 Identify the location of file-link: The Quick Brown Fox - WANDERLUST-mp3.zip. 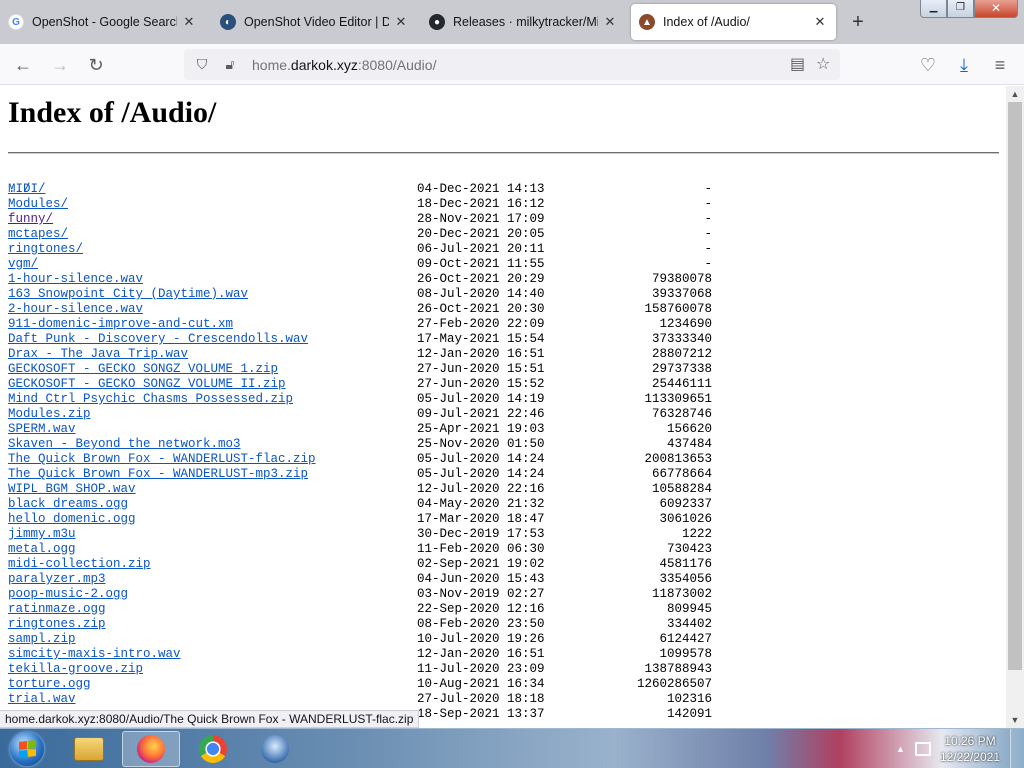
(158, 474).